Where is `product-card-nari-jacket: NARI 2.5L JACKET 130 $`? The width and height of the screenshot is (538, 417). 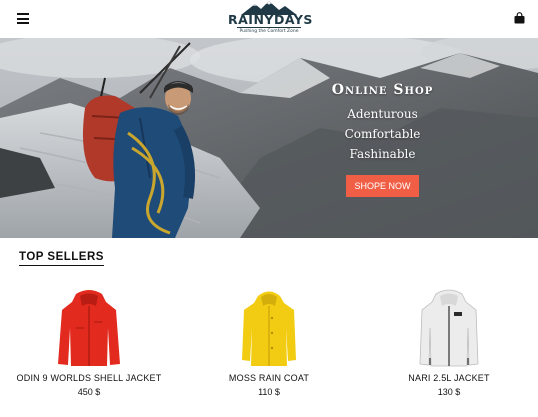
product-card-nari-jacket: NARI 2.5L JACKET 130 $ is located at coordinates (449, 342).